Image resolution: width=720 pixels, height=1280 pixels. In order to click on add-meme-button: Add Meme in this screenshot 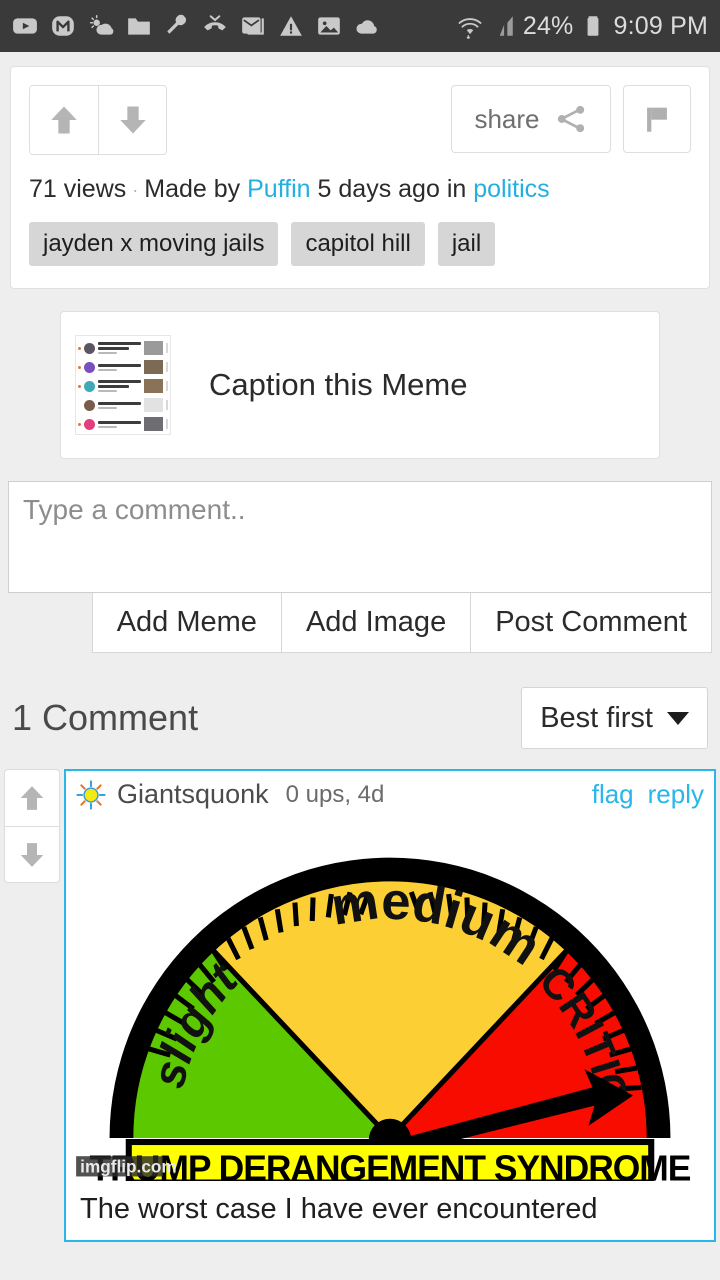, I will do `click(186, 623)`.